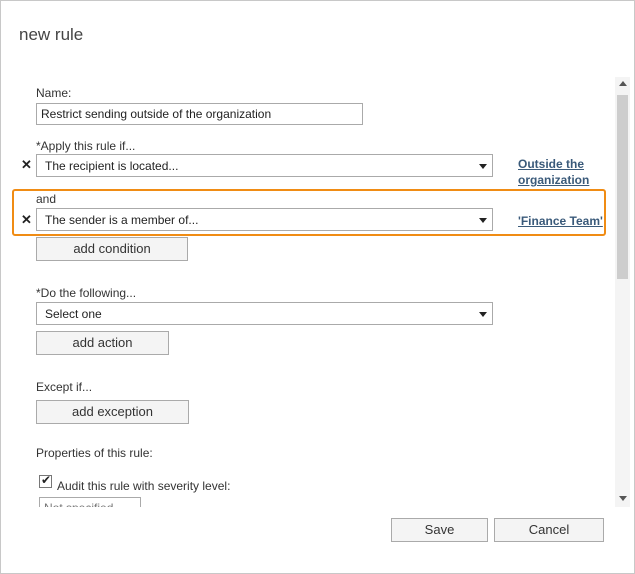 The width and height of the screenshot is (635, 574). What do you see at coordinates (553, 172) in the screenshot?
I see `condition-1-link: Outside the organization` at bounding box center [553, 172].